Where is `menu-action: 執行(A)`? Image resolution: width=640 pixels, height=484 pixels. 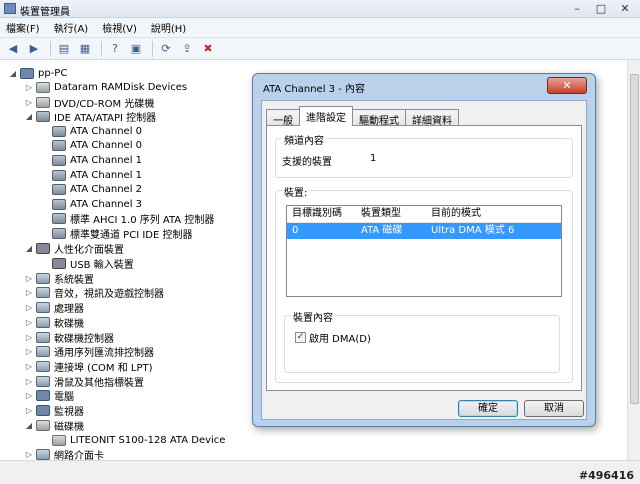 menu-action: 執行(A) is located at coordinates (71, 27).